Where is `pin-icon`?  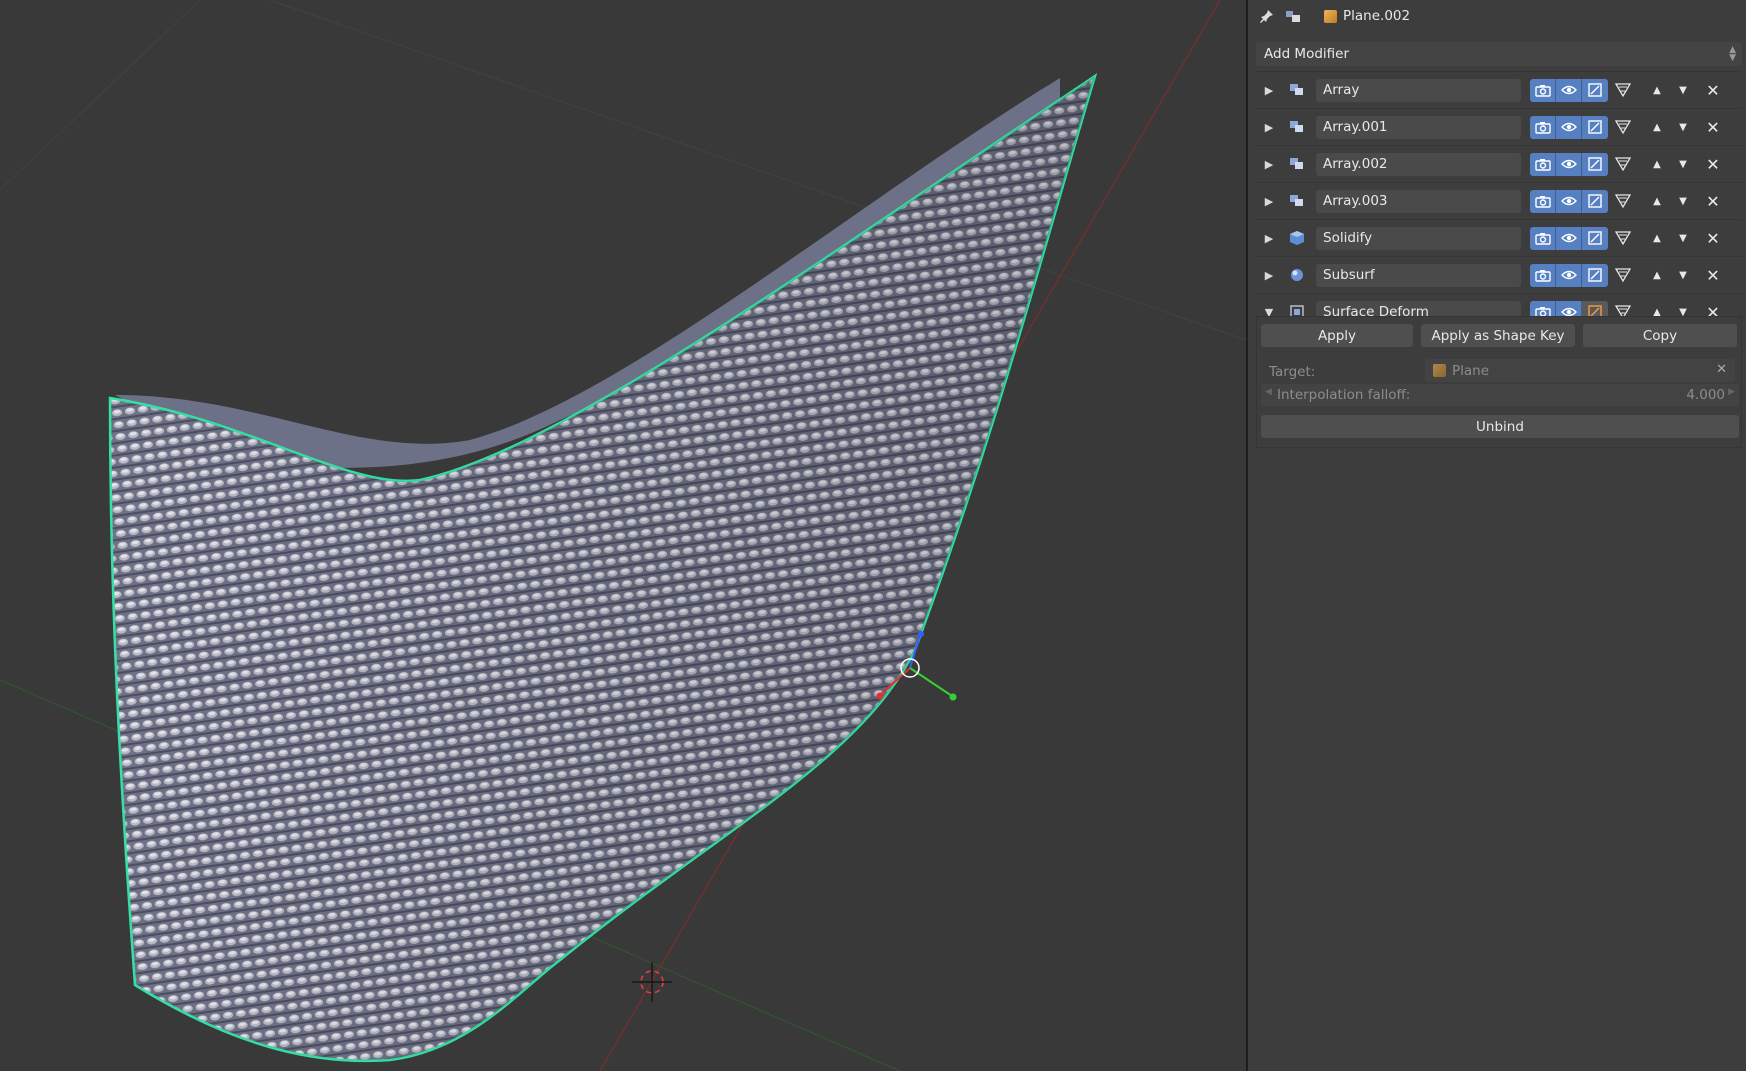 pin-icon is located at coordinates (1267, 16).